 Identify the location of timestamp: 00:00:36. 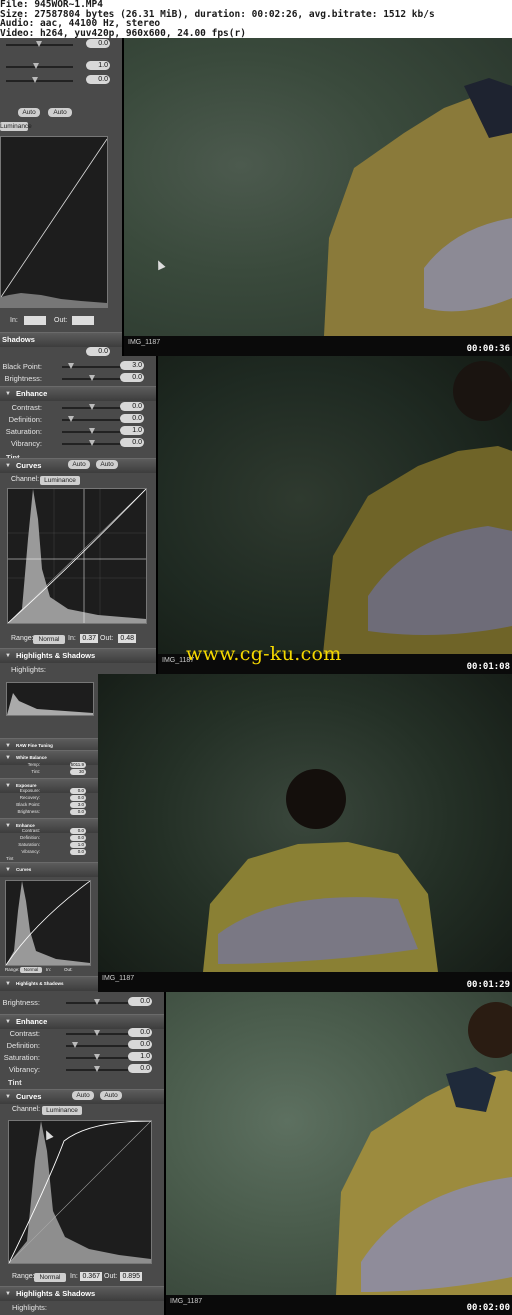
(488, 349).